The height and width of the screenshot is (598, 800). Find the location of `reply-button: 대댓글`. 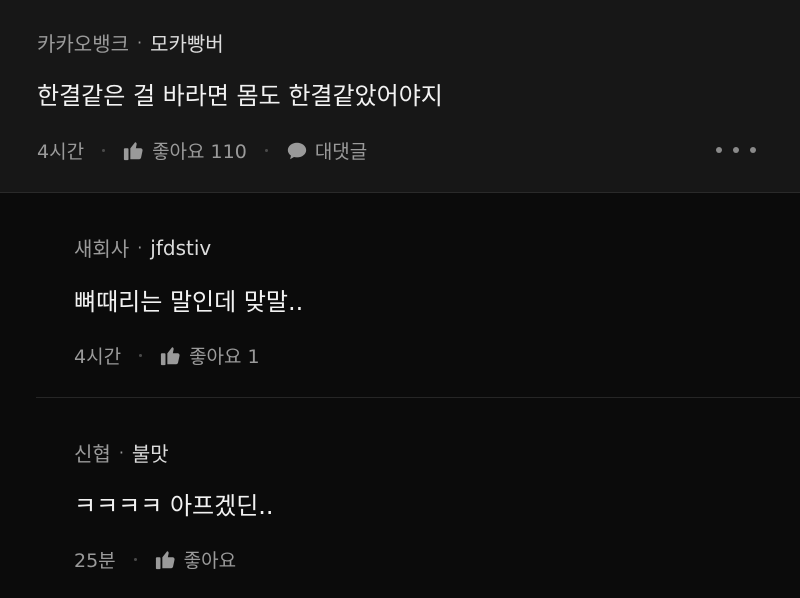

reply-button: 대댓글 is located at coordinates (326, 150).